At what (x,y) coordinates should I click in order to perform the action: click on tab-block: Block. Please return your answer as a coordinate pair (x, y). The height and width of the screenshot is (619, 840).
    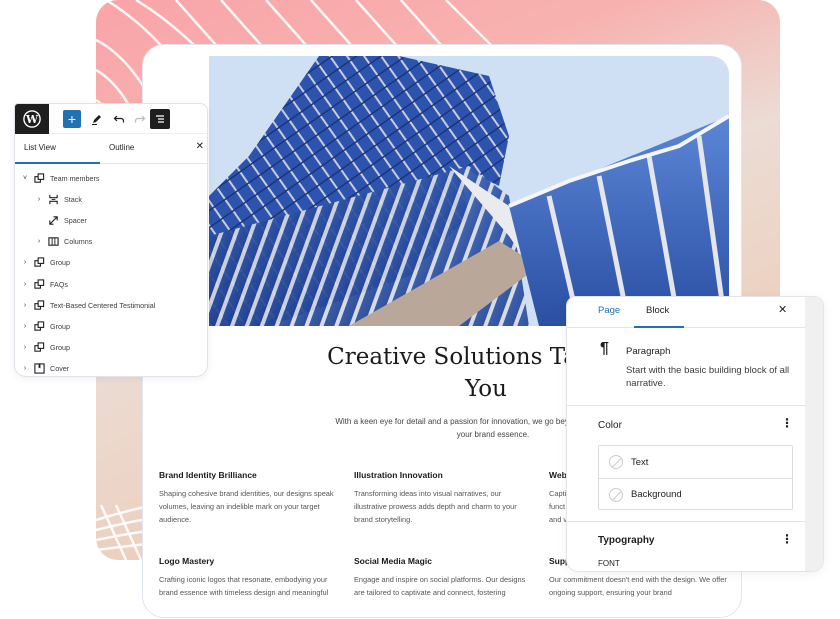
    Looking at the image, I should click on (657, 310).